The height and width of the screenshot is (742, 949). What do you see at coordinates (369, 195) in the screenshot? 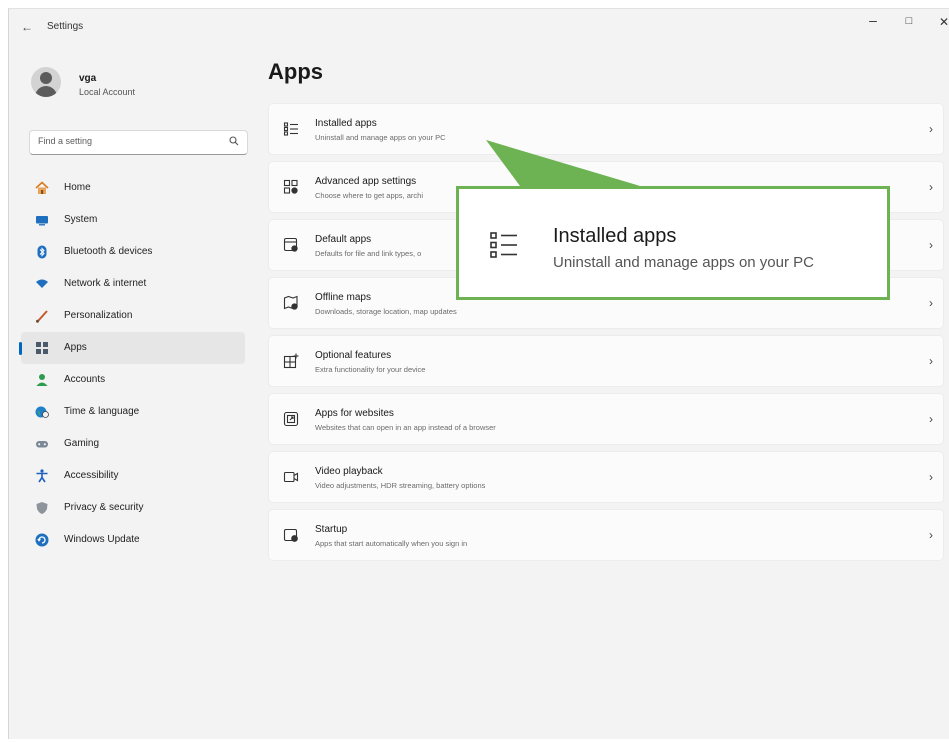
I see `card-description: Choose where to get apps, archi` at bounding box center [369, 195].